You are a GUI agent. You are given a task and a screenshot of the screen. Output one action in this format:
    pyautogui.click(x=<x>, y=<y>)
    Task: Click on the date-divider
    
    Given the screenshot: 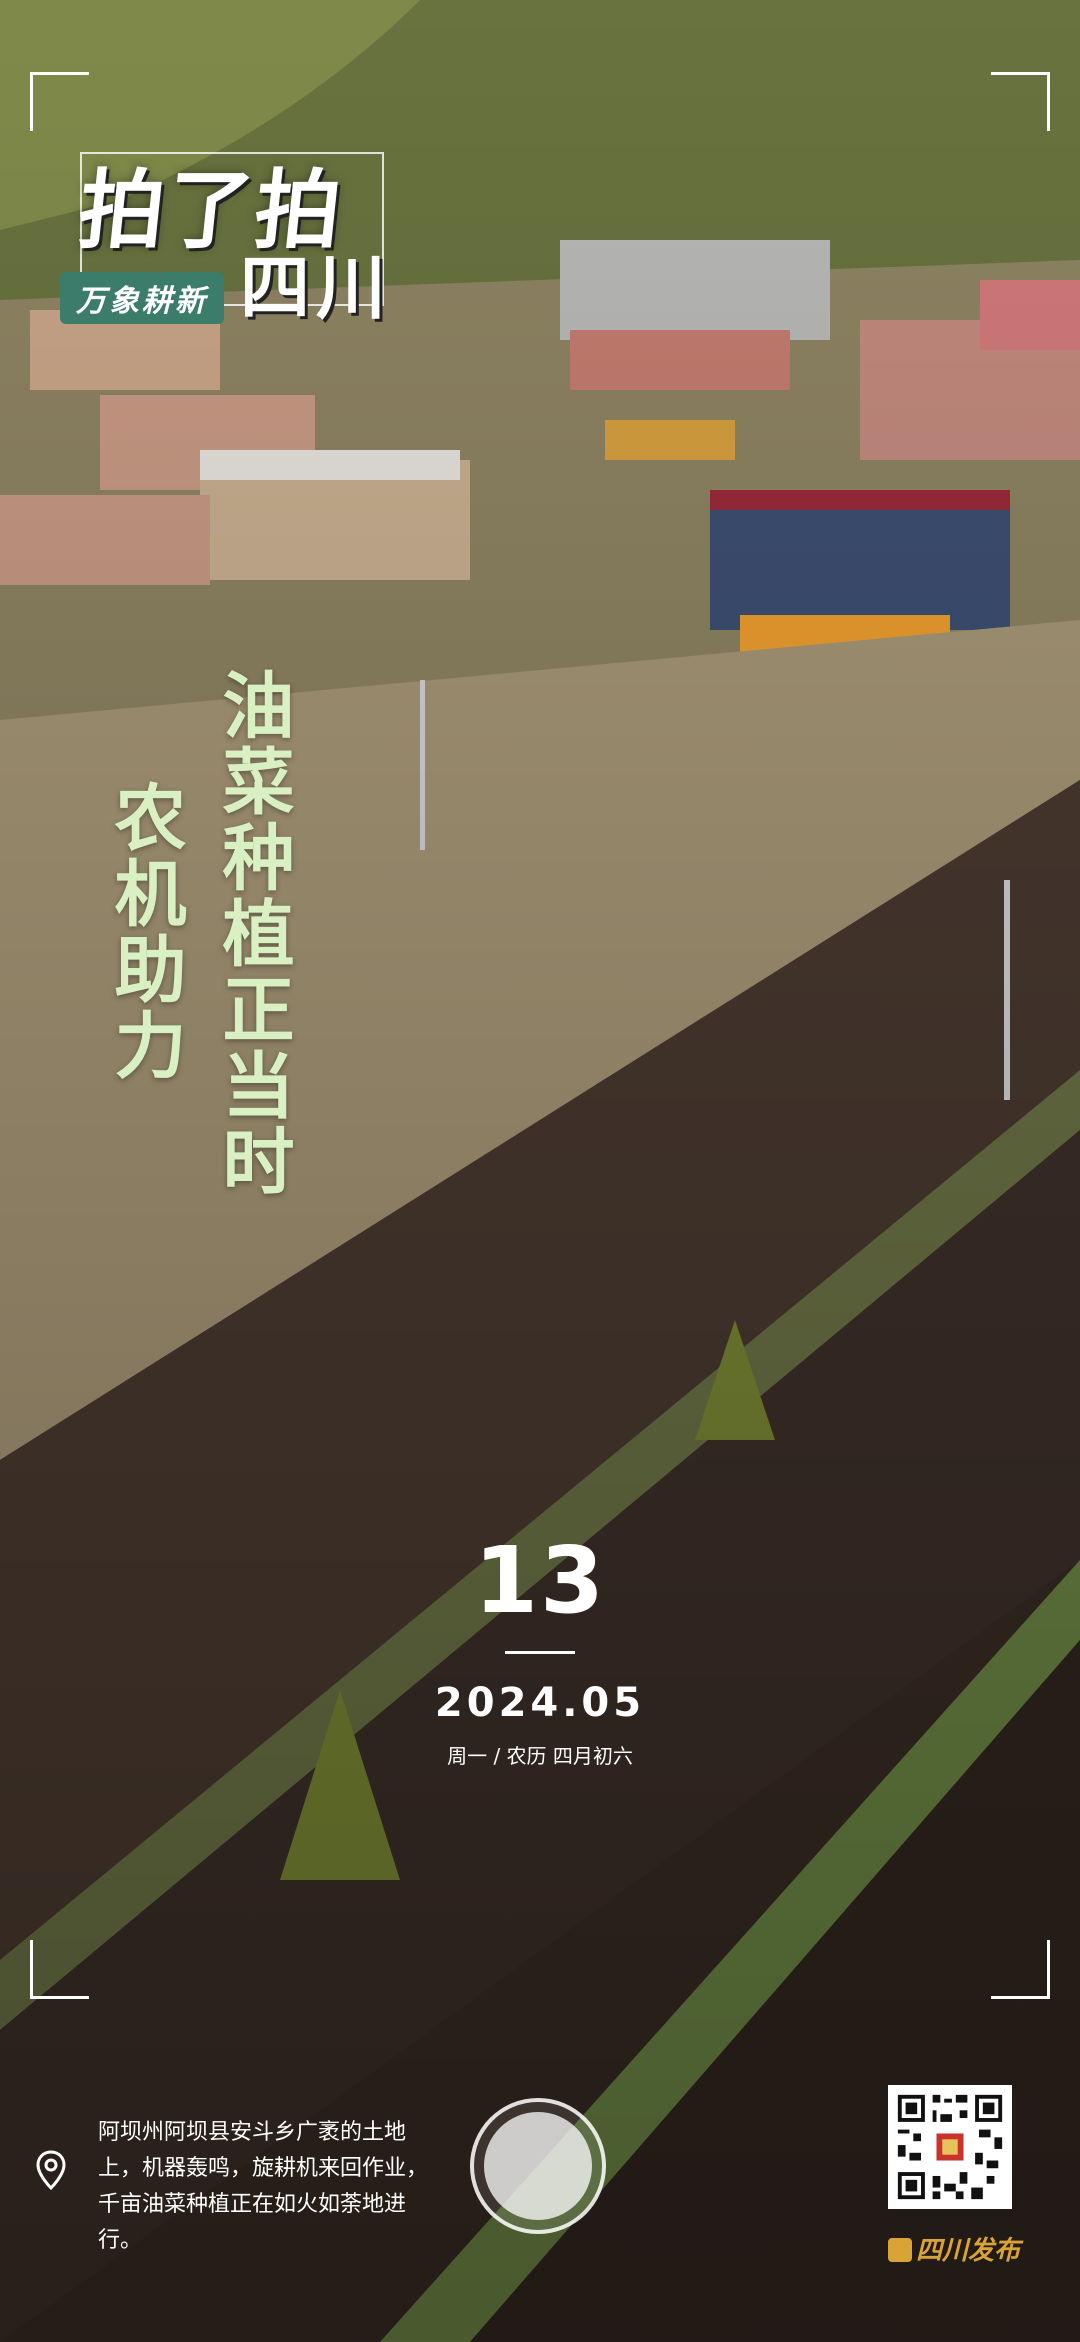 What is the action you would take?
    pyautogui.click(x=540, y=1652)
    